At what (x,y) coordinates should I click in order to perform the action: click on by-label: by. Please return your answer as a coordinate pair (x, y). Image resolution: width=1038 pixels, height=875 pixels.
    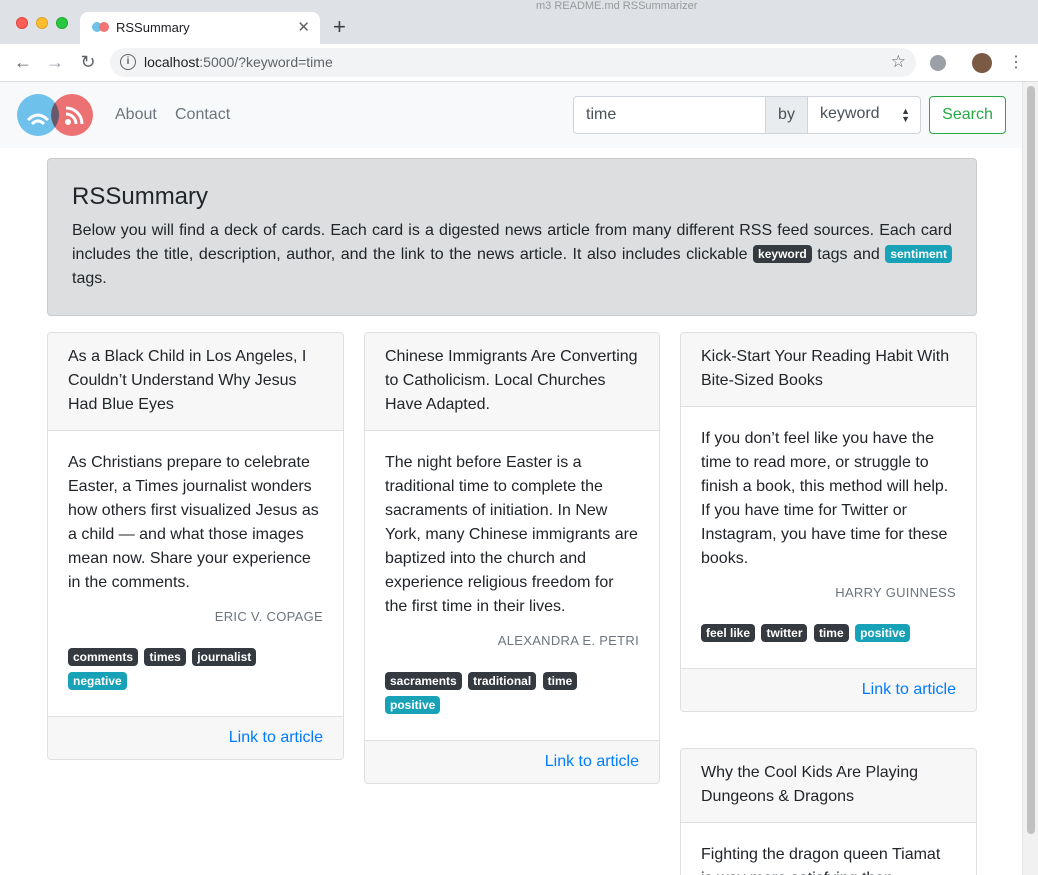
    Looking at the image, I should click on (786, 115).